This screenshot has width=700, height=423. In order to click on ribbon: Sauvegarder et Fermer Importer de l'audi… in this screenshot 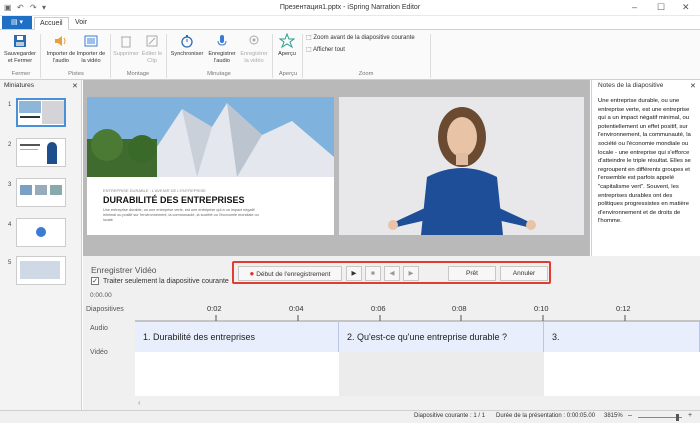, I will do `click(350, 55)`.